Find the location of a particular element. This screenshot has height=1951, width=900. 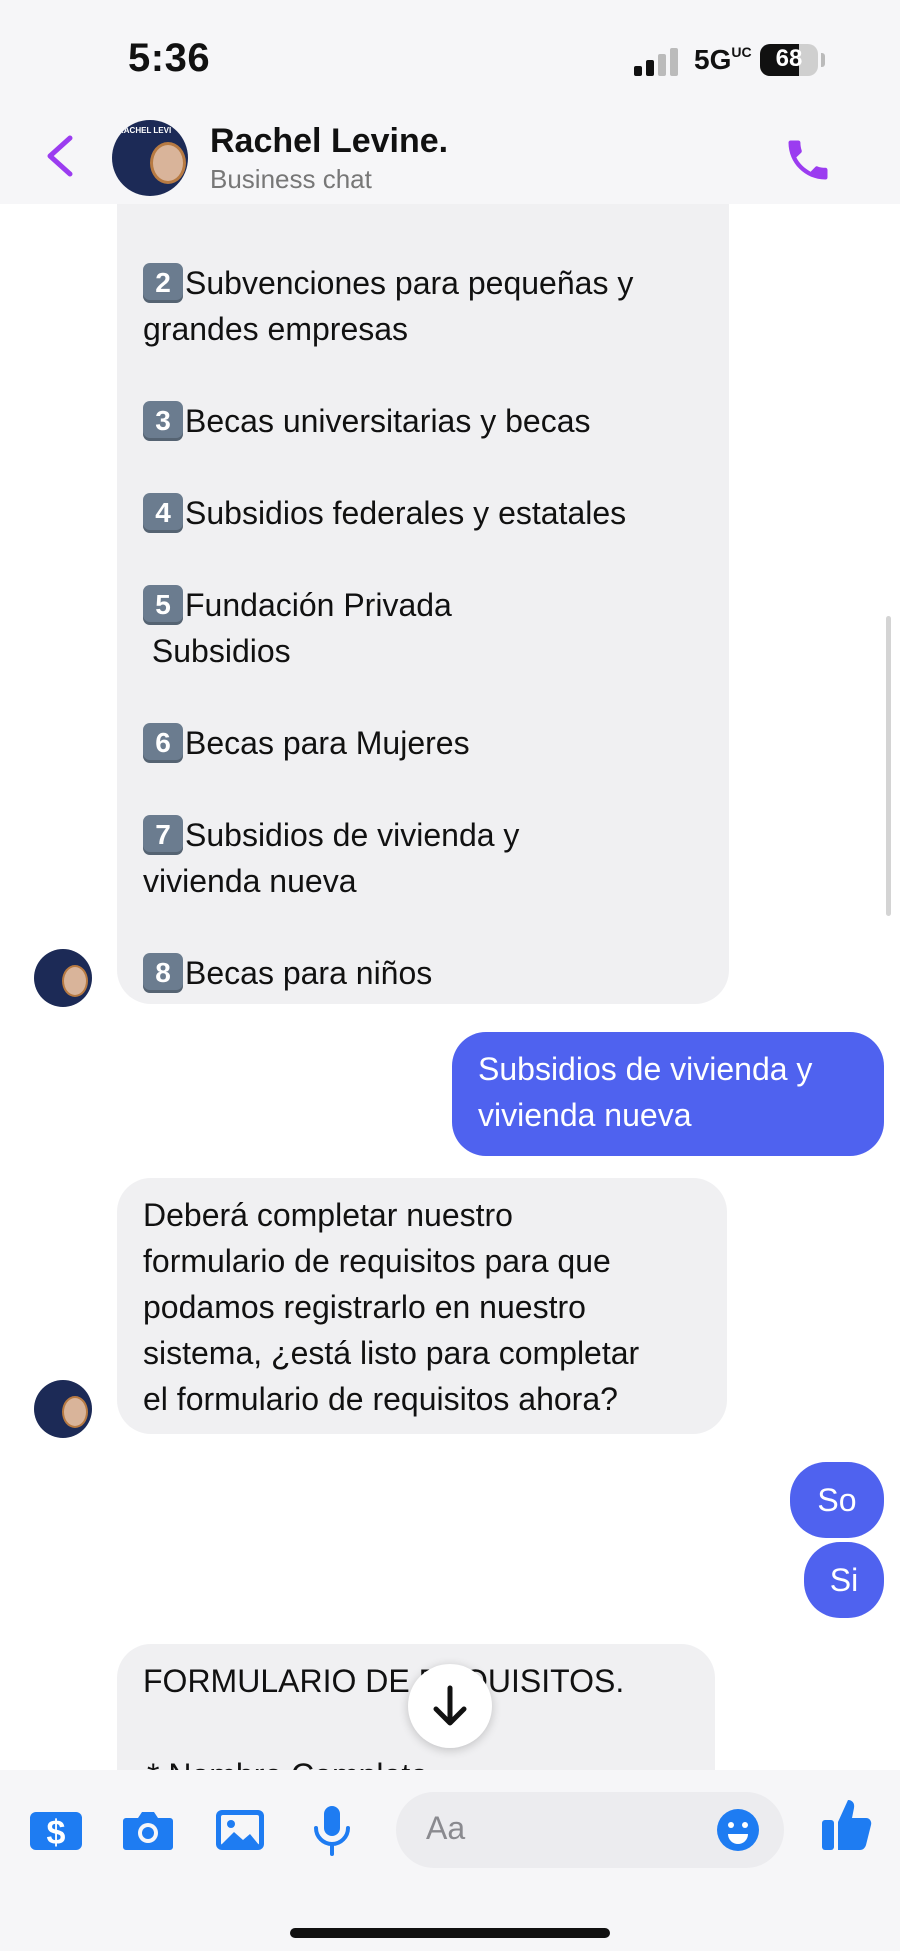

option-text-cont: grandes empresas is located at coordinates (276, 329).